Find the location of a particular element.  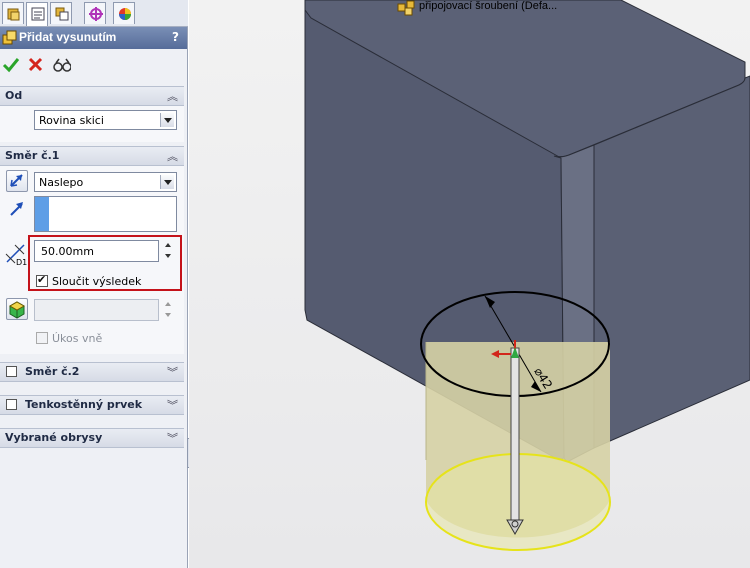

smer2-group-header: Směr č.2 ︾ is located at coordinates (92, 372).